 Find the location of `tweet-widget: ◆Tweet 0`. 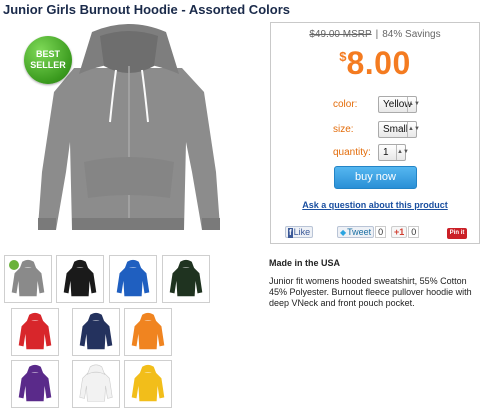

tweet-widget: ◆Tweet 0 is located at coordinates (362, 232).